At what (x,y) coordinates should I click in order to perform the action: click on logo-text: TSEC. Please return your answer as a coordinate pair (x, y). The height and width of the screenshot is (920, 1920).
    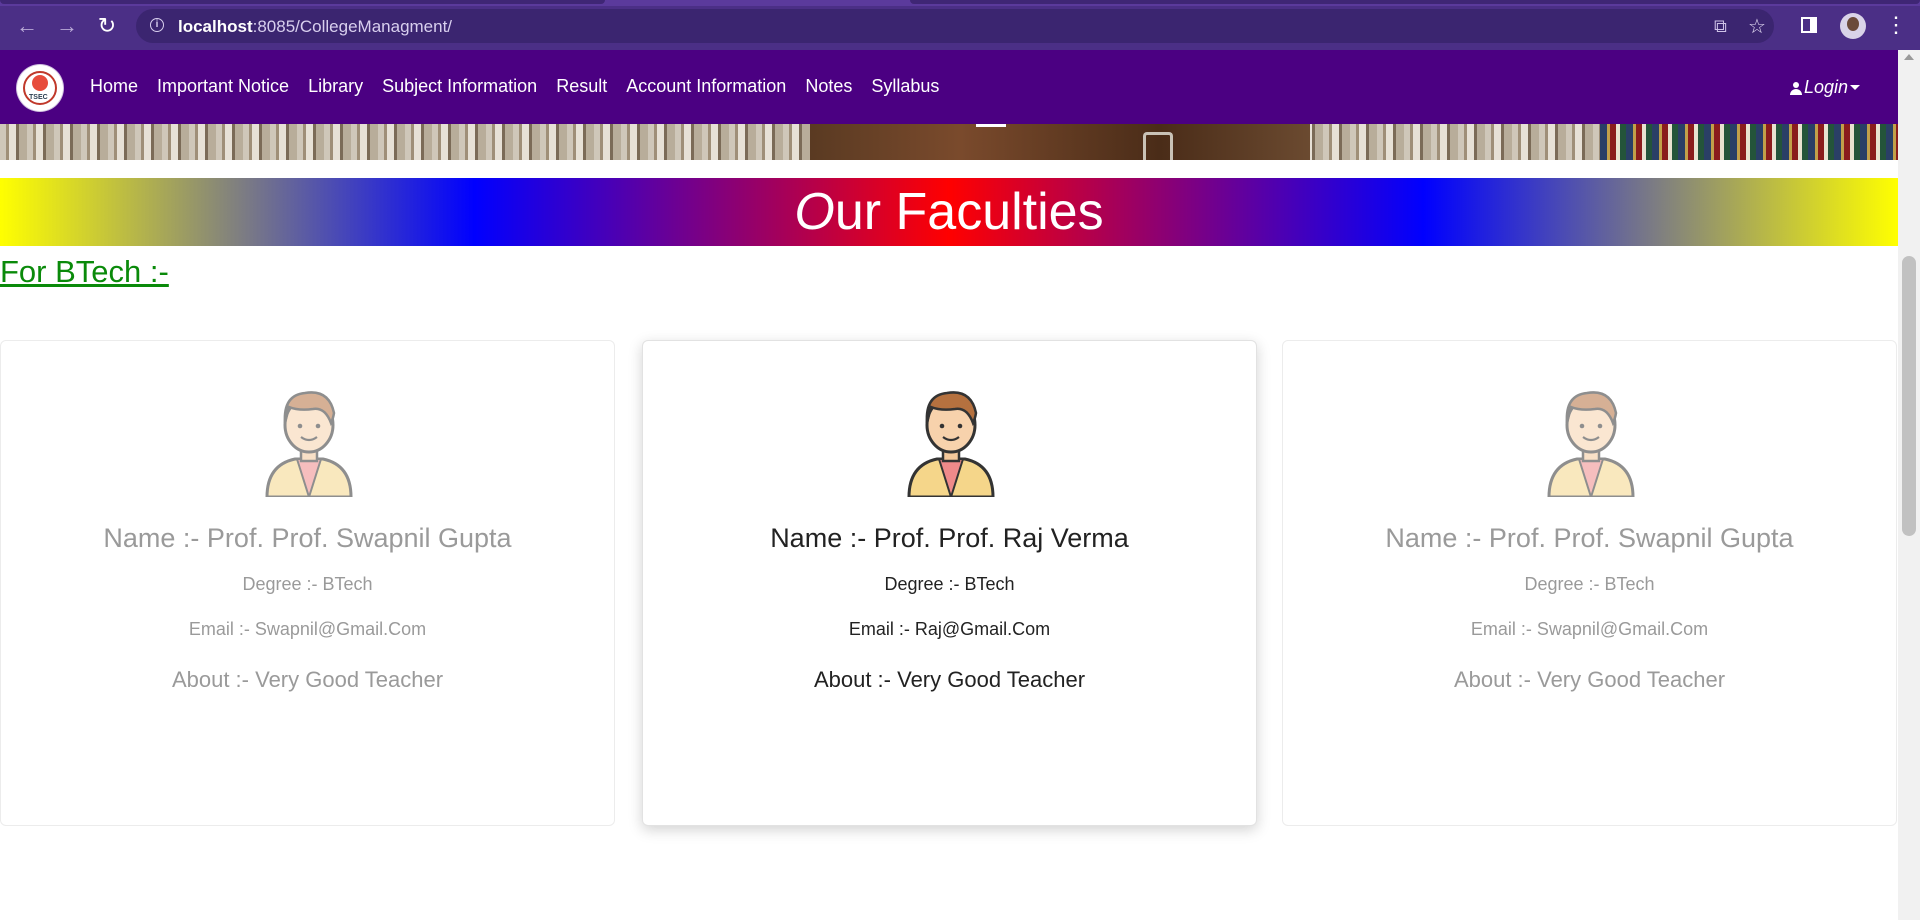
    Looking at the image, I should click on (38, 97).